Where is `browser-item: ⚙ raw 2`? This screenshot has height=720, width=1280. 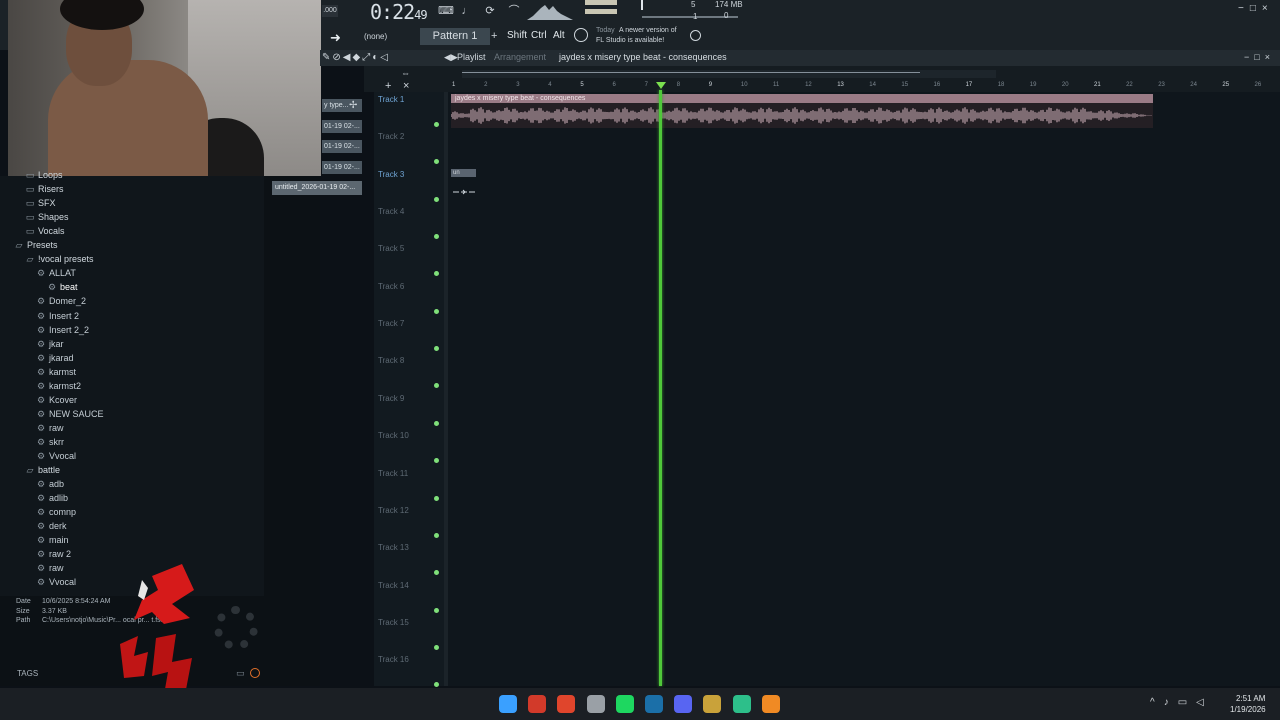 browser-item: ⚙ raw 2 is located at coordinates (53, 554).